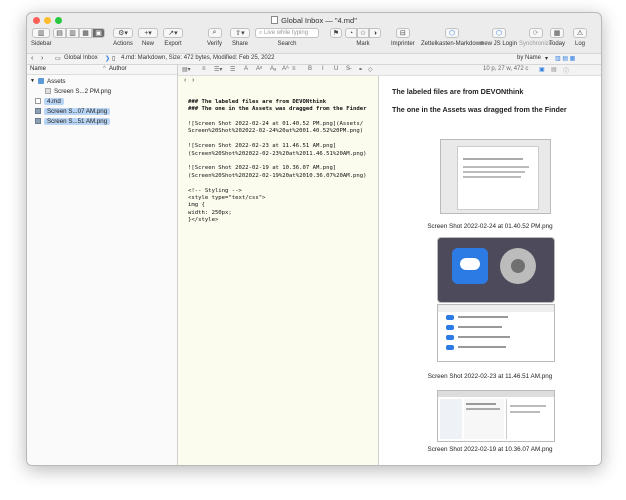 This screenshot has width=626, height=500. I want to click on back-icon: ‹, so click(32, 58).